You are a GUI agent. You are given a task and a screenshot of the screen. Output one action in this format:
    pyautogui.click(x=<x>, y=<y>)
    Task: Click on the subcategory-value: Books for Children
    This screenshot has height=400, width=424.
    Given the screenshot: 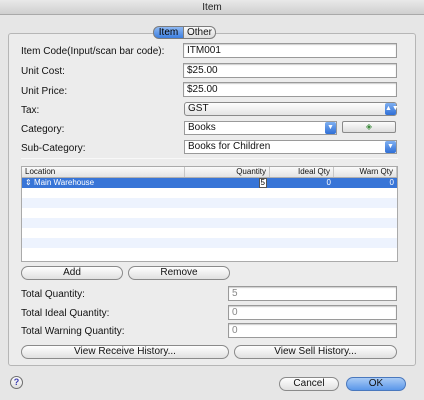 What is the action you would take?
    pyautogui.click(x=229, y=146)
    